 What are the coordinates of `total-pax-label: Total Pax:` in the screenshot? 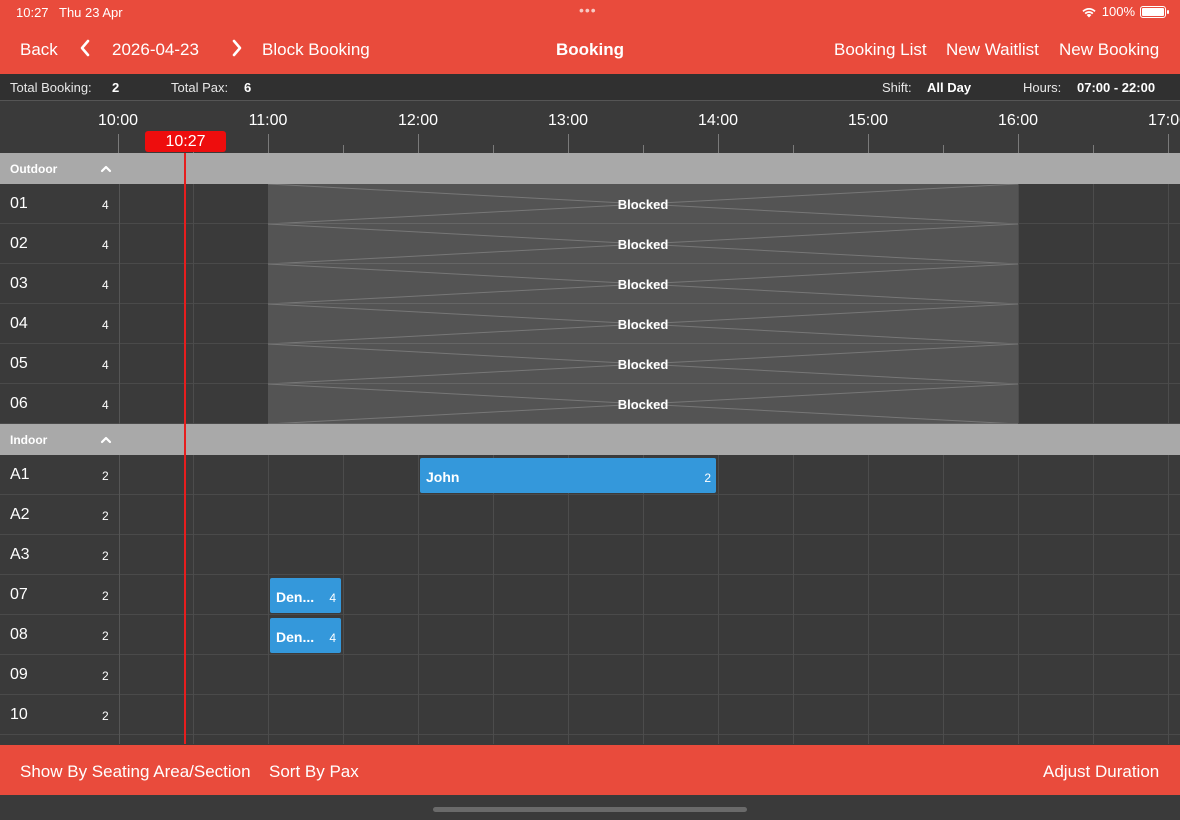 It's located at (200, 87).